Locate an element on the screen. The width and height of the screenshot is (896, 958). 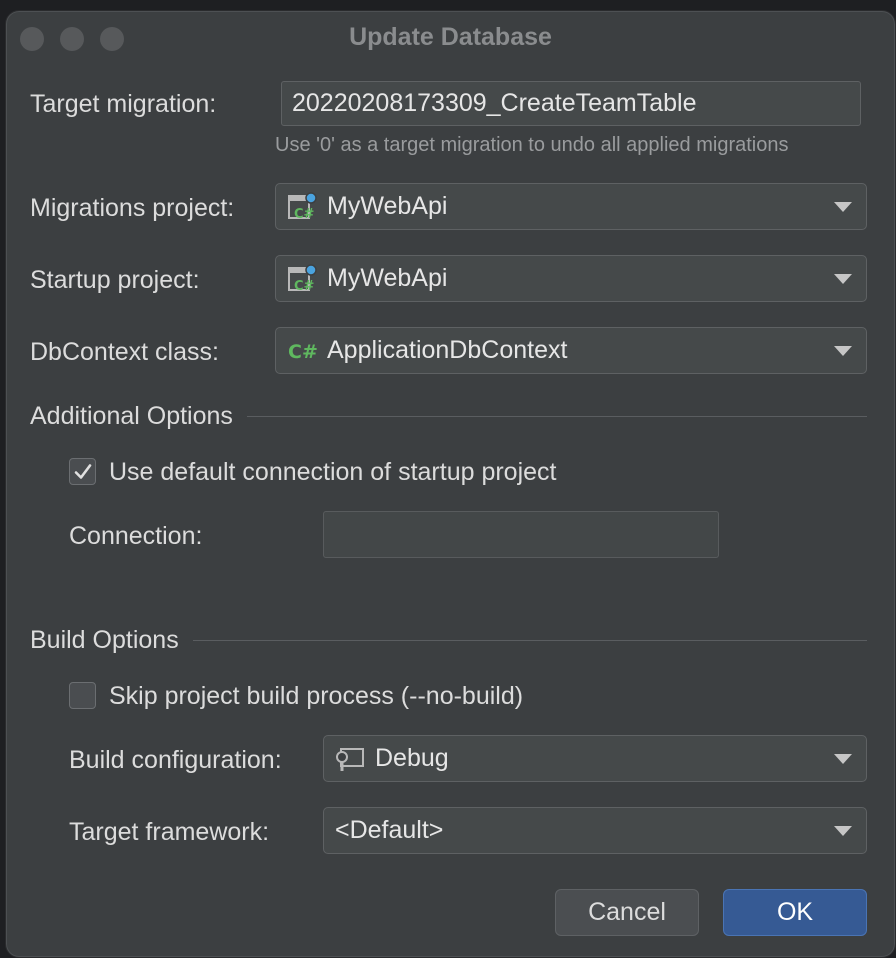
dbcontext-value: ApplicationDbContext is located at coordinates (447, 350).